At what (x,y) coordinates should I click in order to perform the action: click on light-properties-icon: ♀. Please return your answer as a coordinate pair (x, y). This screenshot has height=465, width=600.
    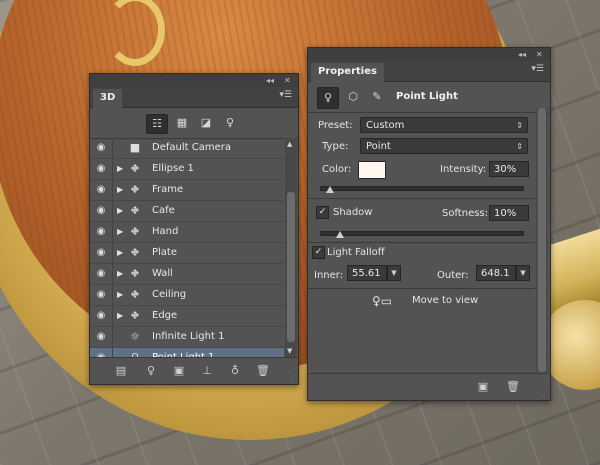
    Looking at the image, I should click on (328, 98).